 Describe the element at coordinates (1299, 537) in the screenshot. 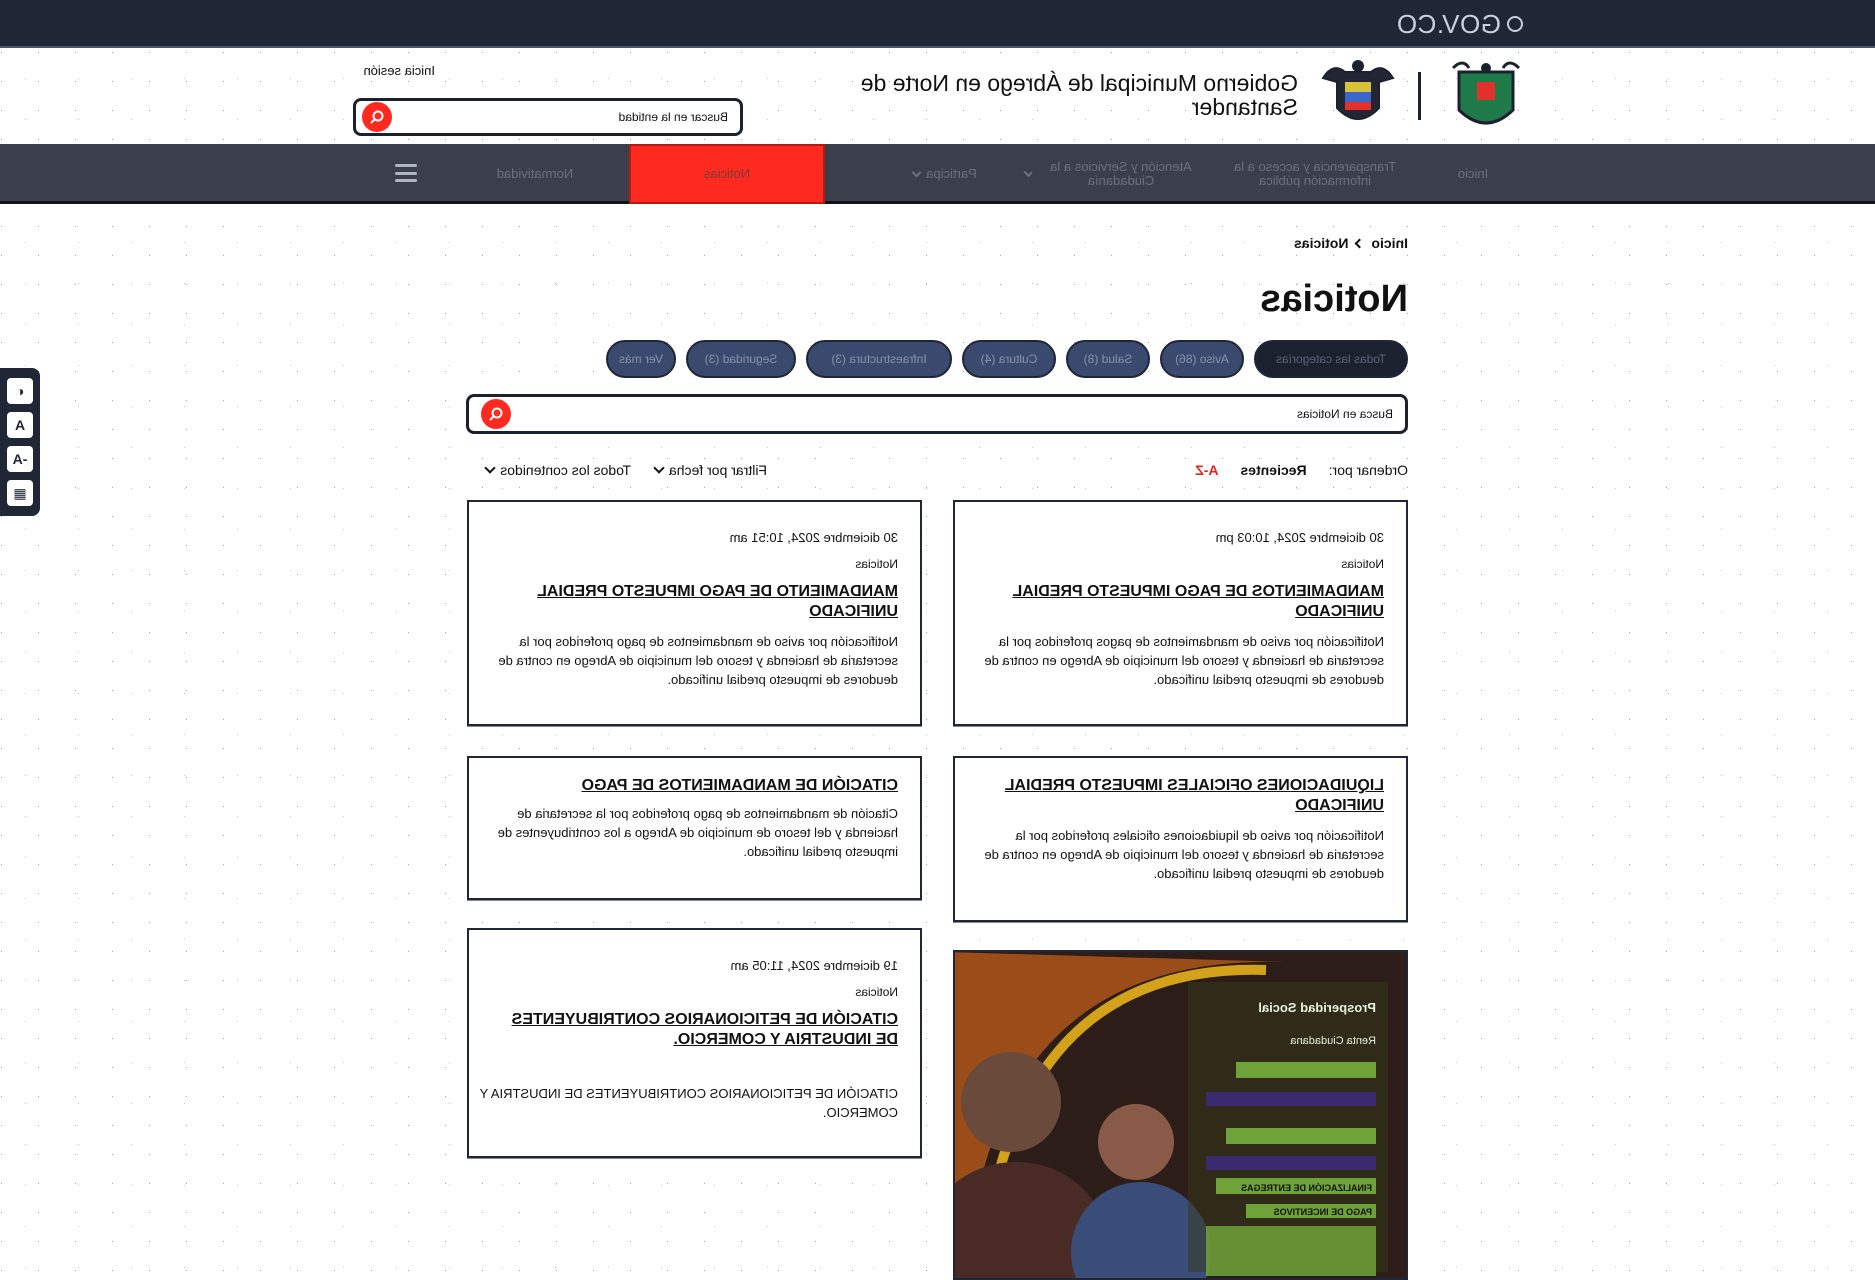

I see `card-date: 30 diciembre 2024, 10:03 pm` at that location.